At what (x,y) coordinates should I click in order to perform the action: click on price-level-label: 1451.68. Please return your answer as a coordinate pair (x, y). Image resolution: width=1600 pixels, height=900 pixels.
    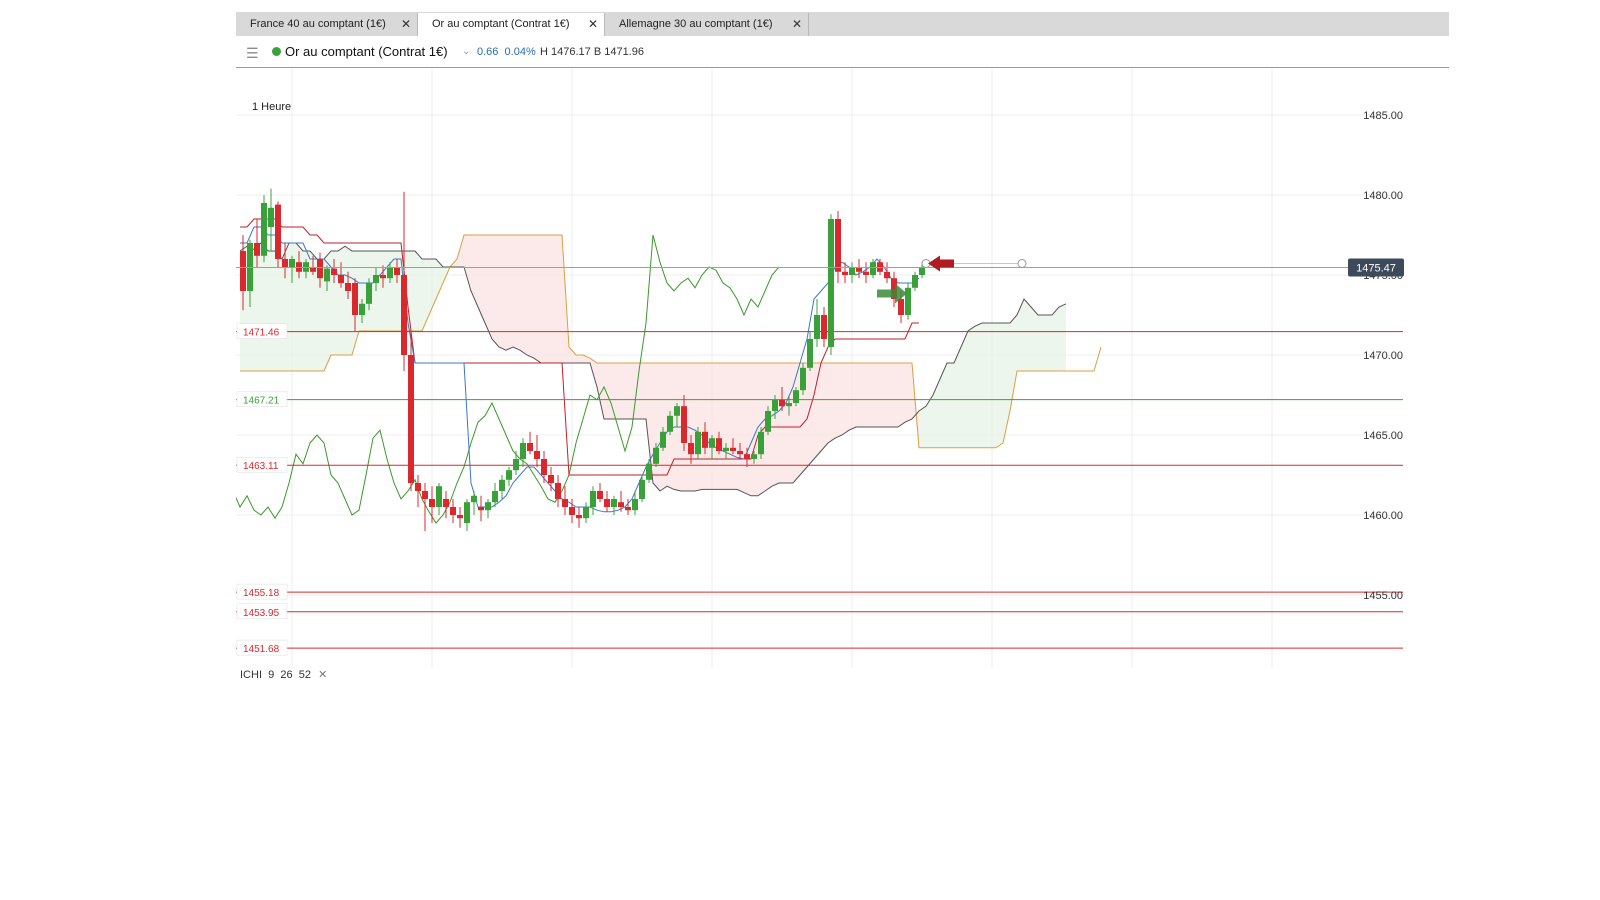
    Looking at the image, I should click on (261, 649).